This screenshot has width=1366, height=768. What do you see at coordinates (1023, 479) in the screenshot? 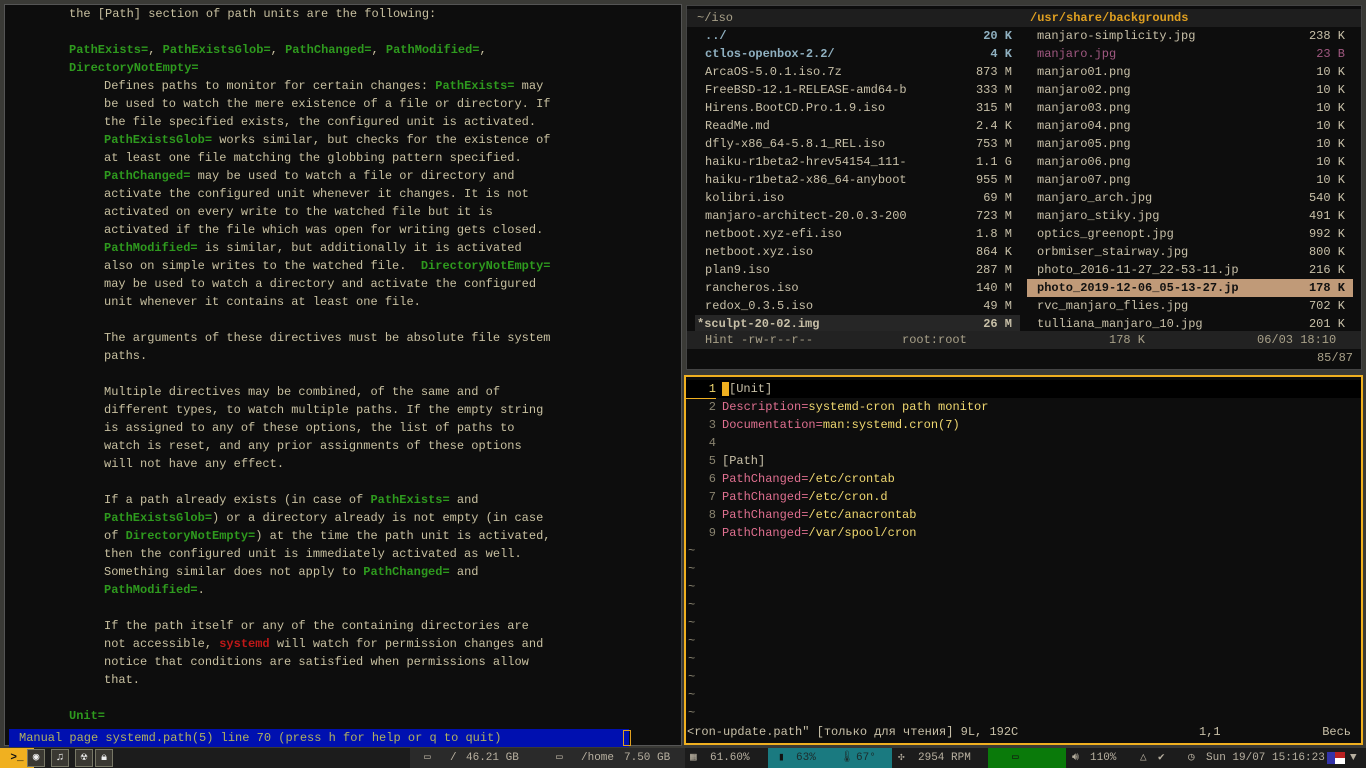
I see `editor-line: 6 PathChanged=/etc/crontab` at bounding box center [1023, 479].